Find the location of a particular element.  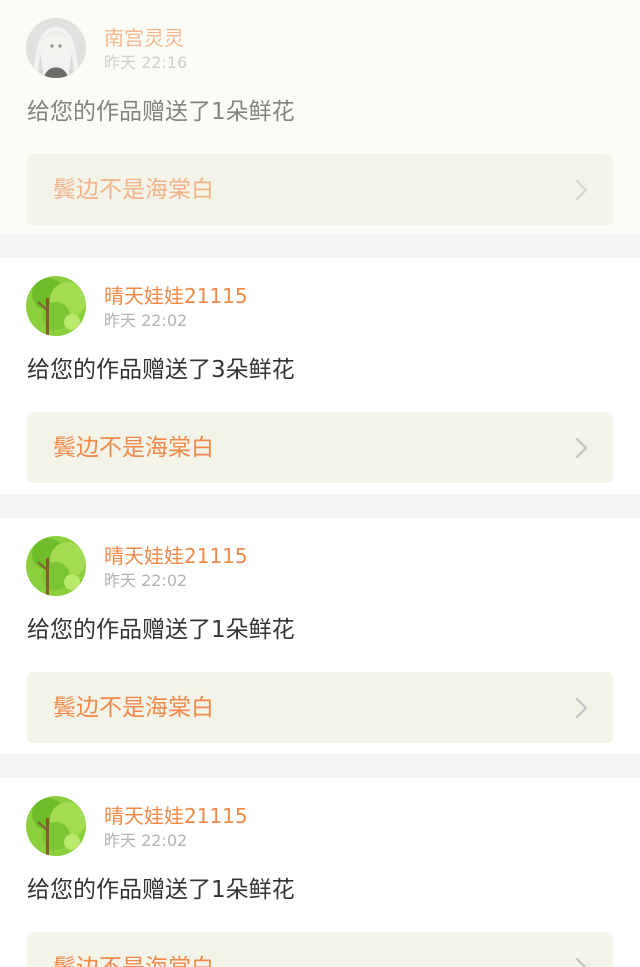

anime-girl-avatar-icon is located at coordinates (56, 48).